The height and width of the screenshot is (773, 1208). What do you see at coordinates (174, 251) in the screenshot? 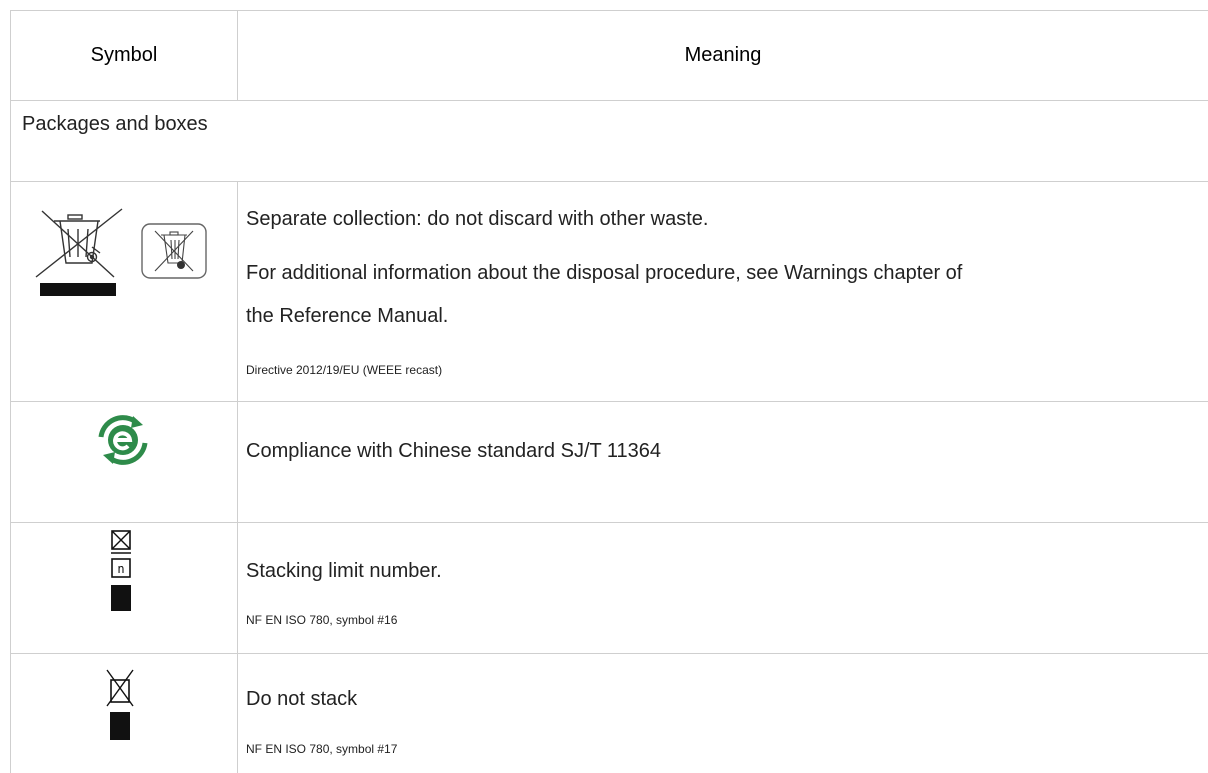
I see `crossed-bin-framed-icon` at bounding box center [174, 251].